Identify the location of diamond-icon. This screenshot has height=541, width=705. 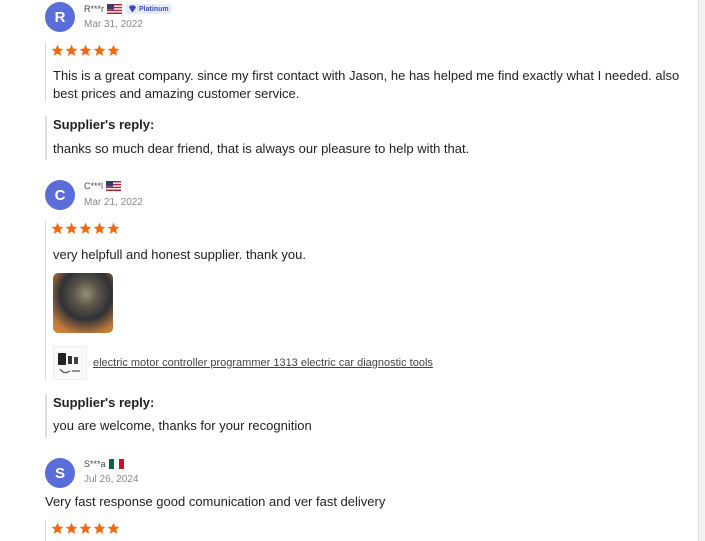
(132, 9).